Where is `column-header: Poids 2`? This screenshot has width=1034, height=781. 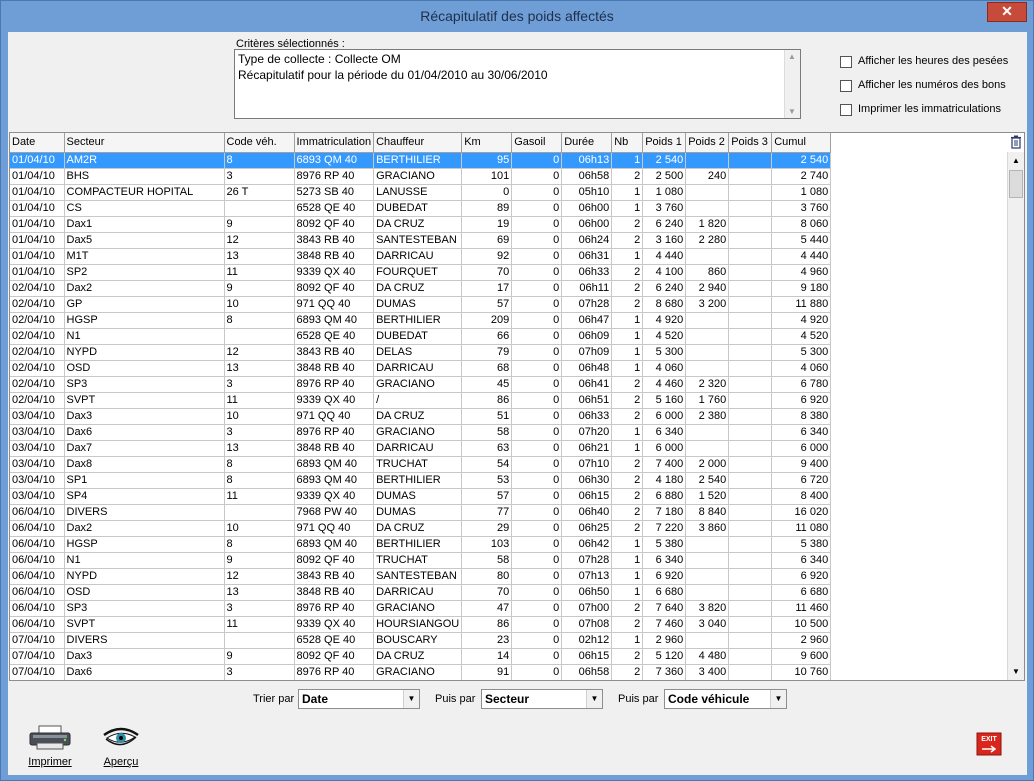
column-header: Poids 2 is located at coordinates (707, 143).